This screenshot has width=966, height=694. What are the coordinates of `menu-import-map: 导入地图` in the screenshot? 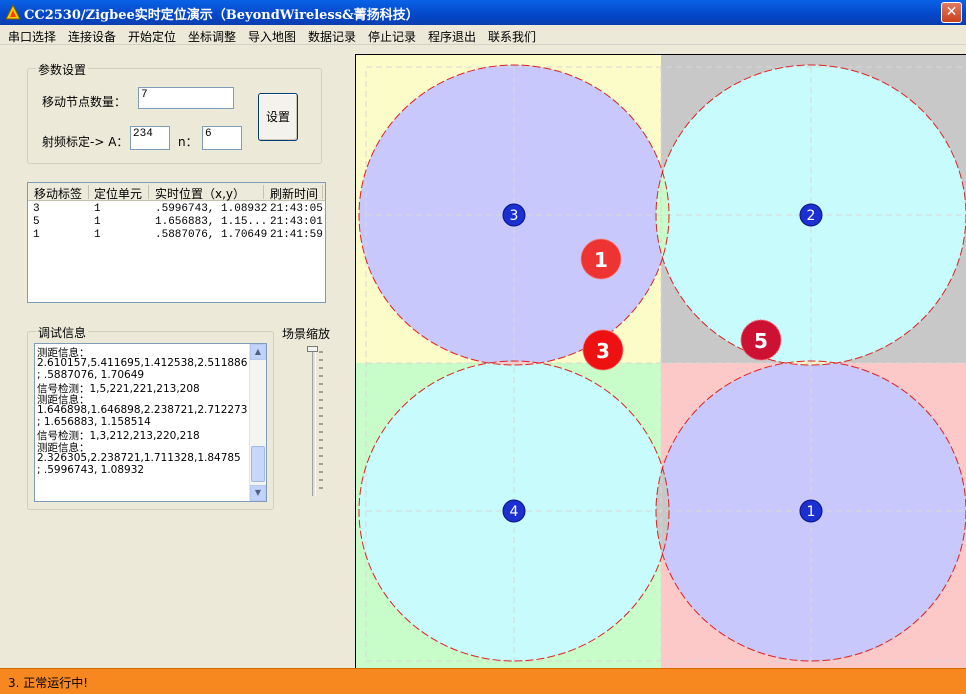 It's located at (272, 36).